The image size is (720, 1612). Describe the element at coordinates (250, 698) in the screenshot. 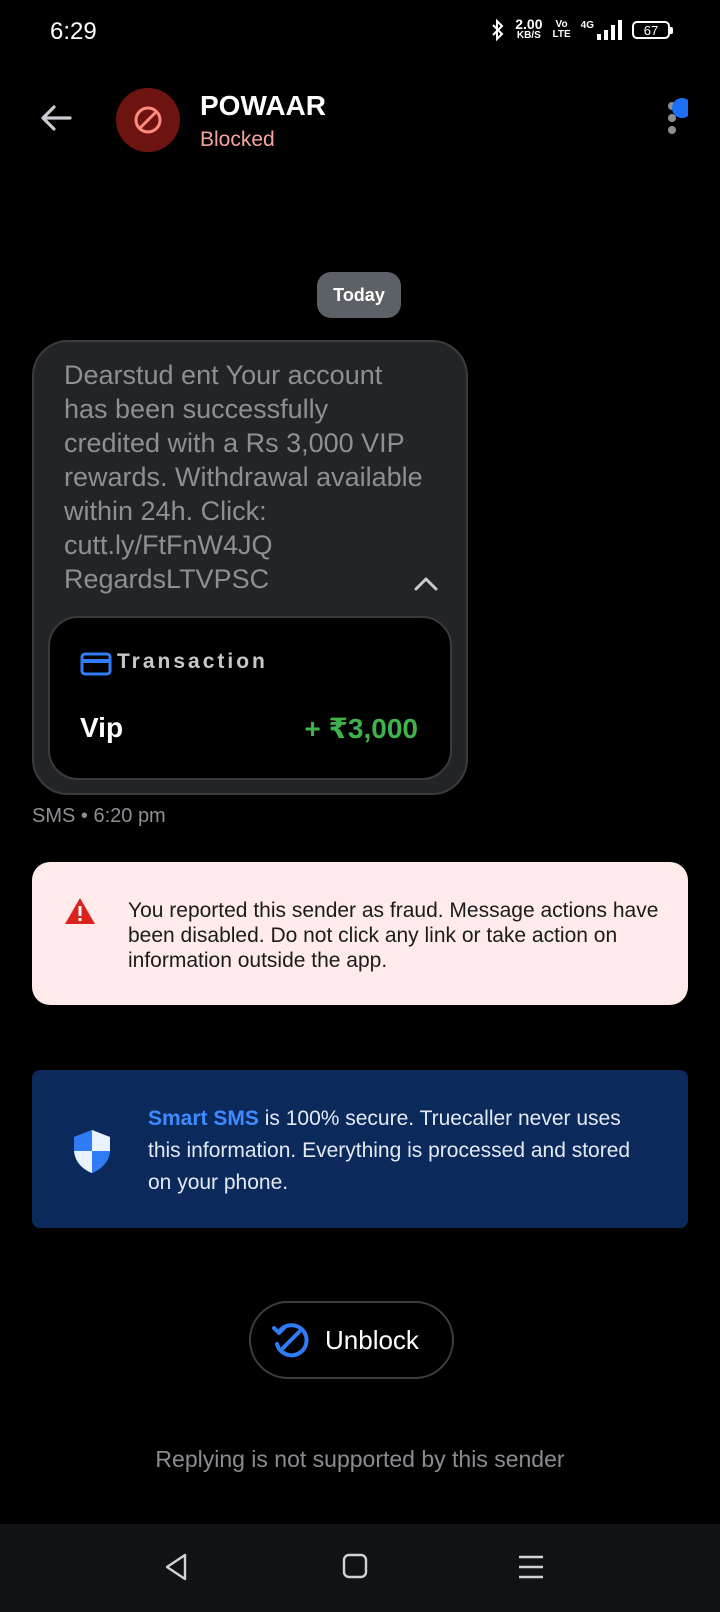

I see `transaction-card` at that location.